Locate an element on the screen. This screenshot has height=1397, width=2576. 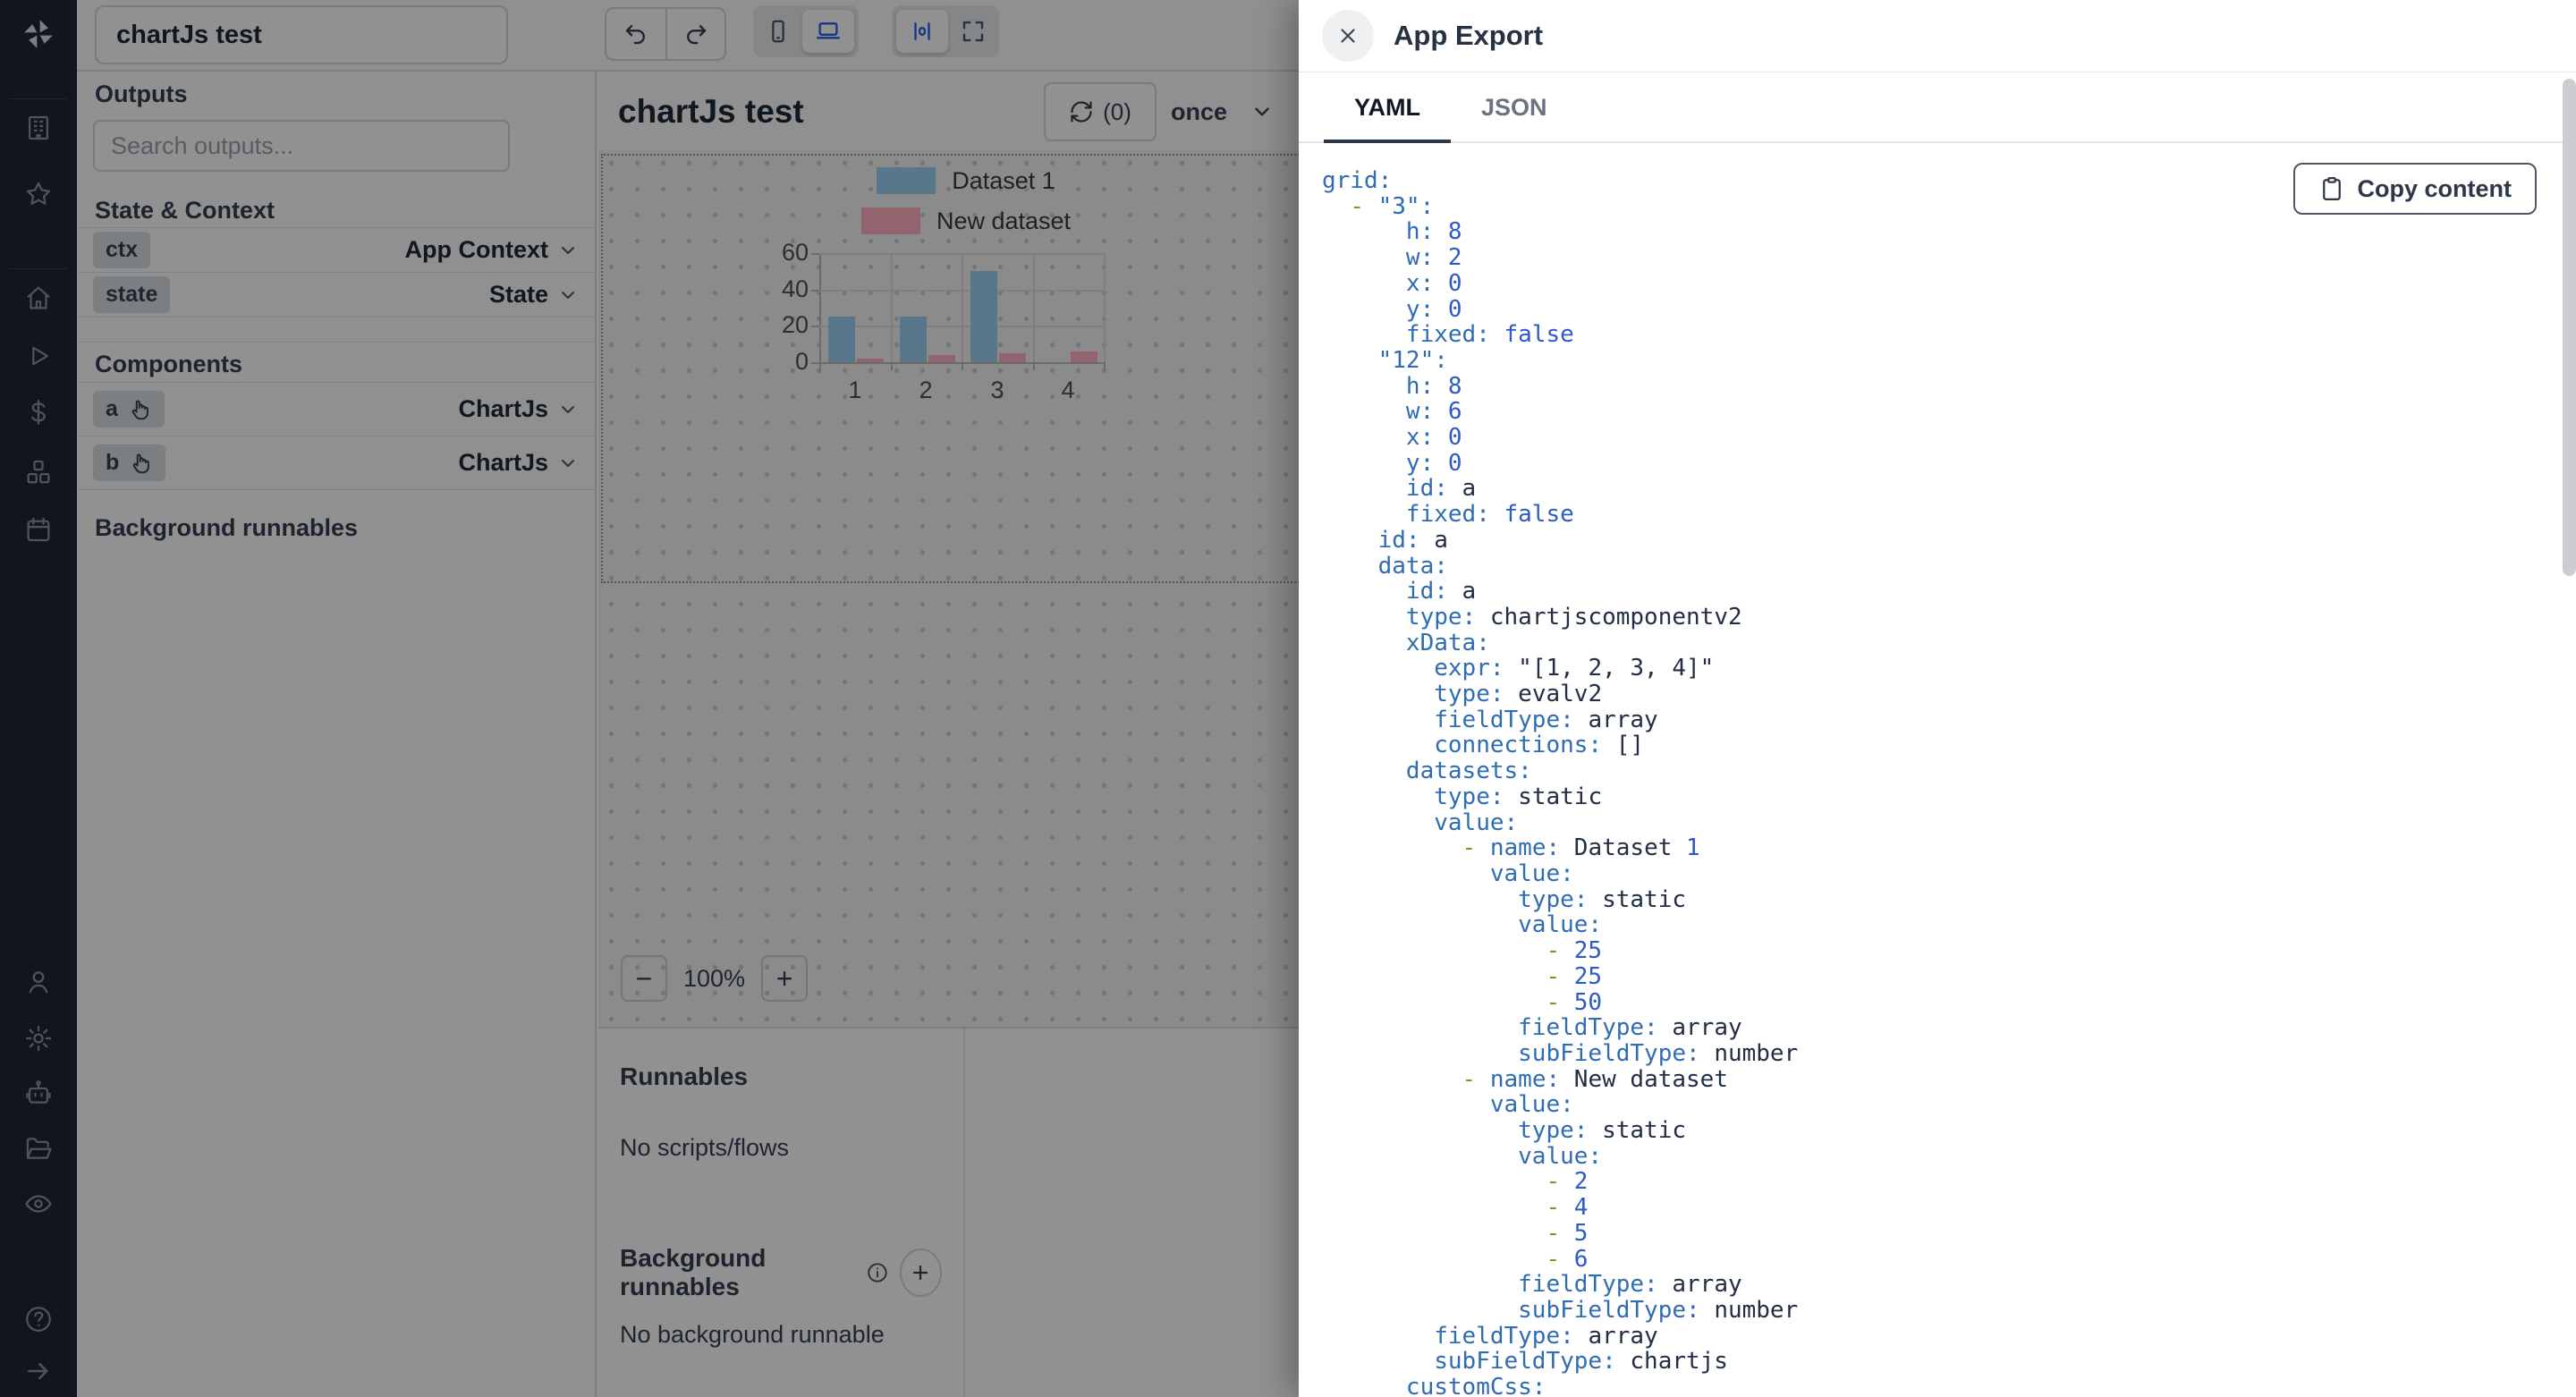
code-line: data: is located at coordinates (1412, 566).